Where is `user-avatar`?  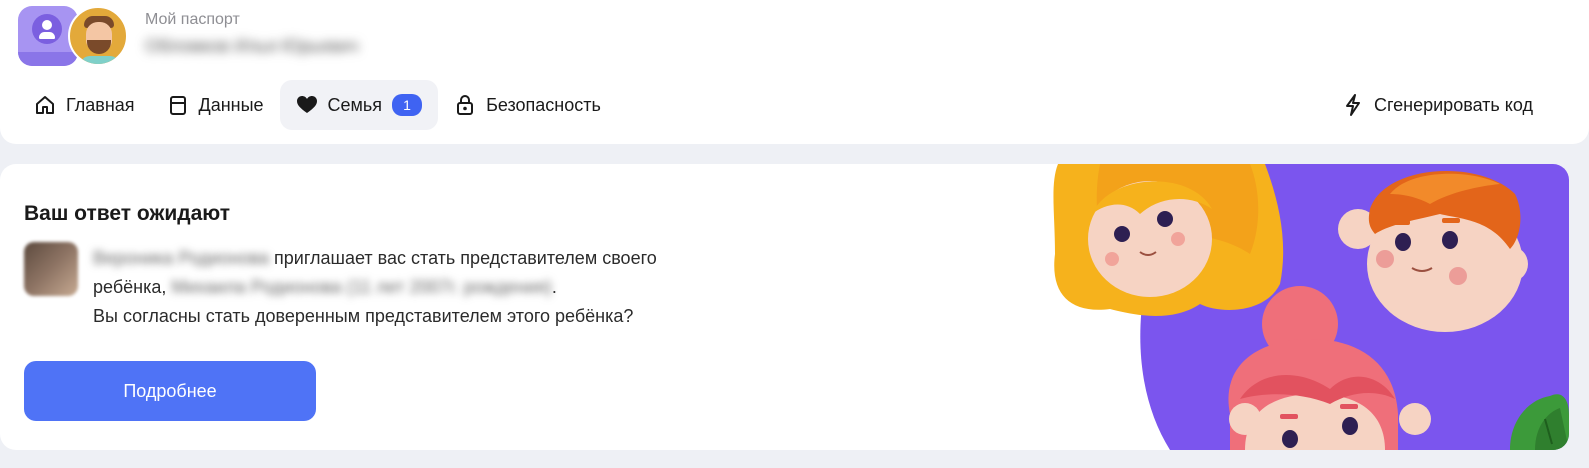
user-avatar is located at coordinates (98, 36).